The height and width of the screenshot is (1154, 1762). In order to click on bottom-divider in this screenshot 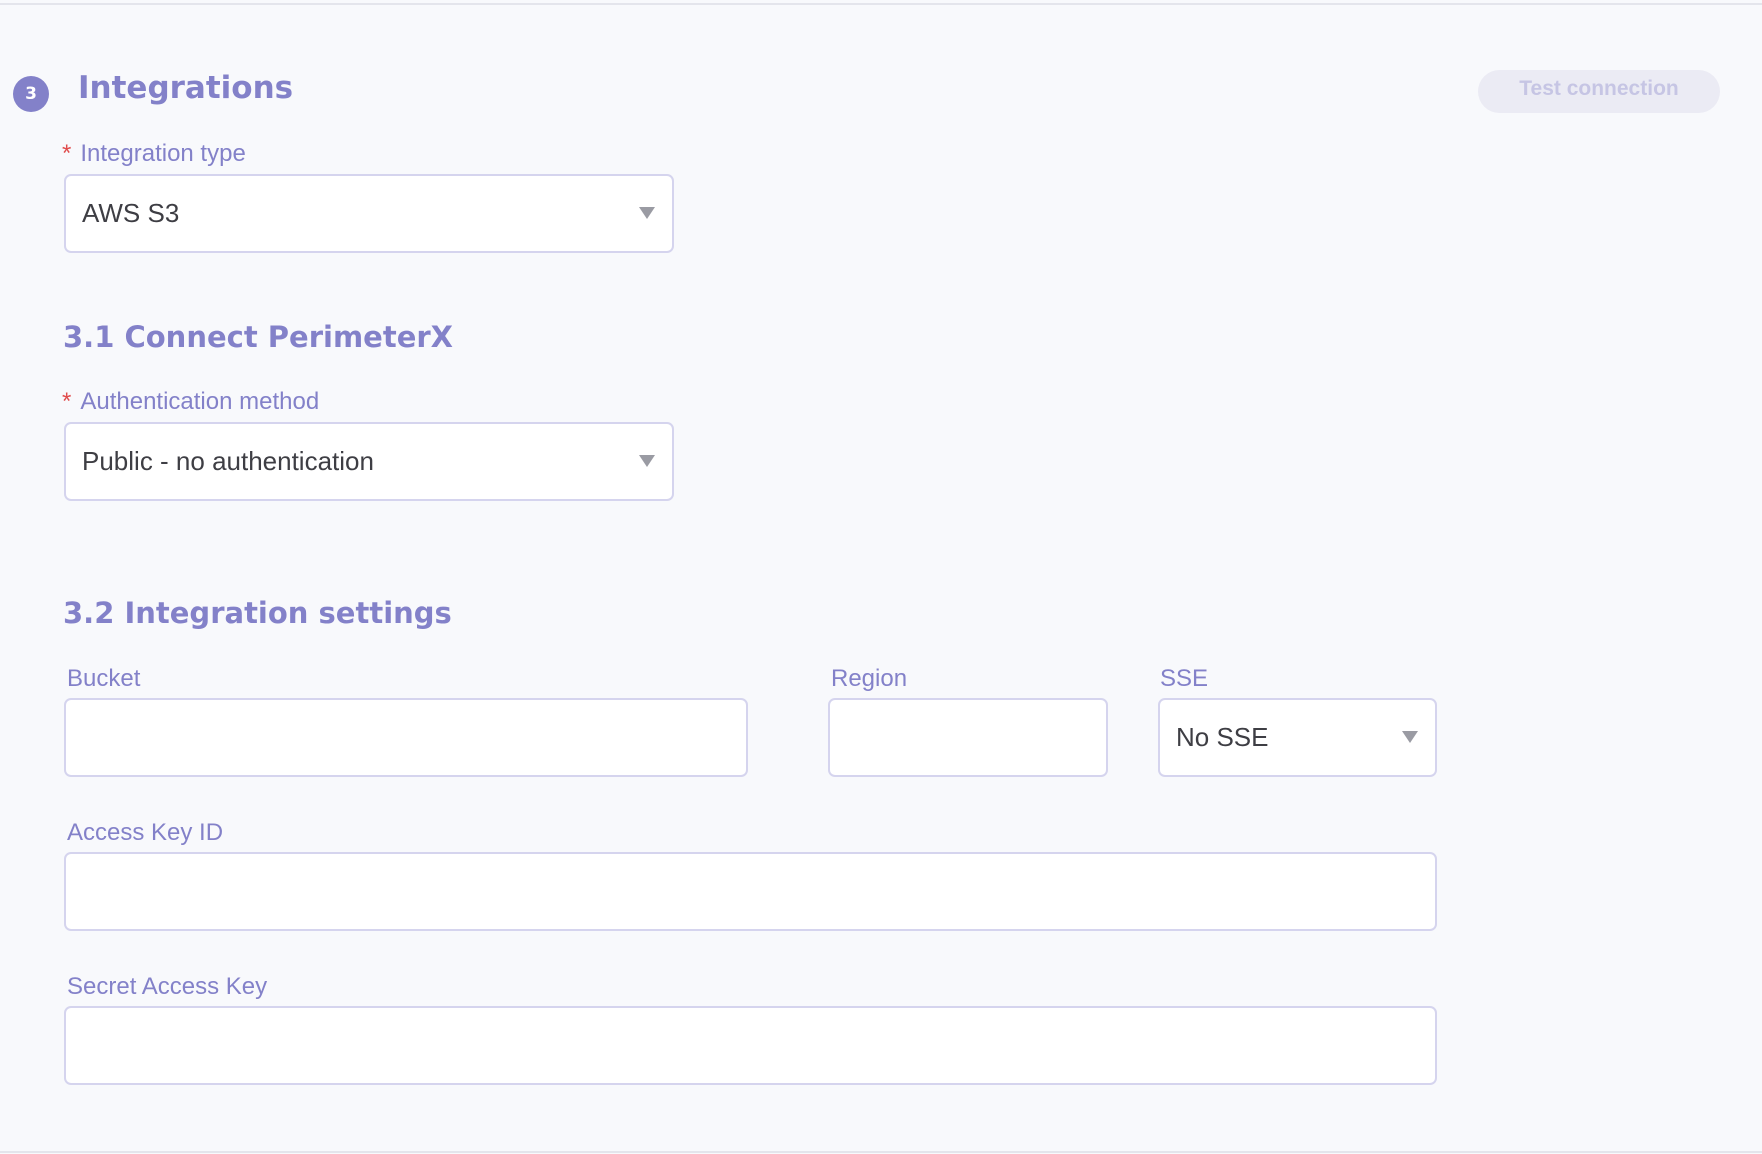, I will do `click(881, 1152)`.